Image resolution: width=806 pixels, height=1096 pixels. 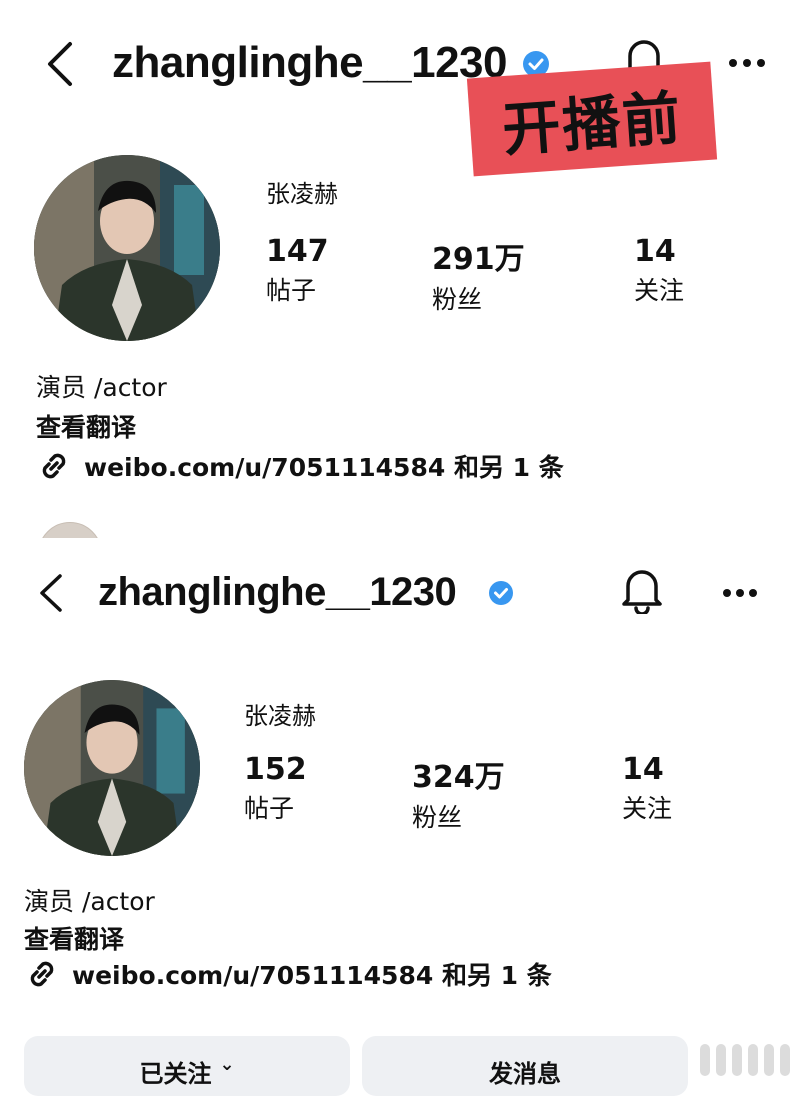 I want to click on stat-followers: 324万 粉丝, so click(x=458, y=793).